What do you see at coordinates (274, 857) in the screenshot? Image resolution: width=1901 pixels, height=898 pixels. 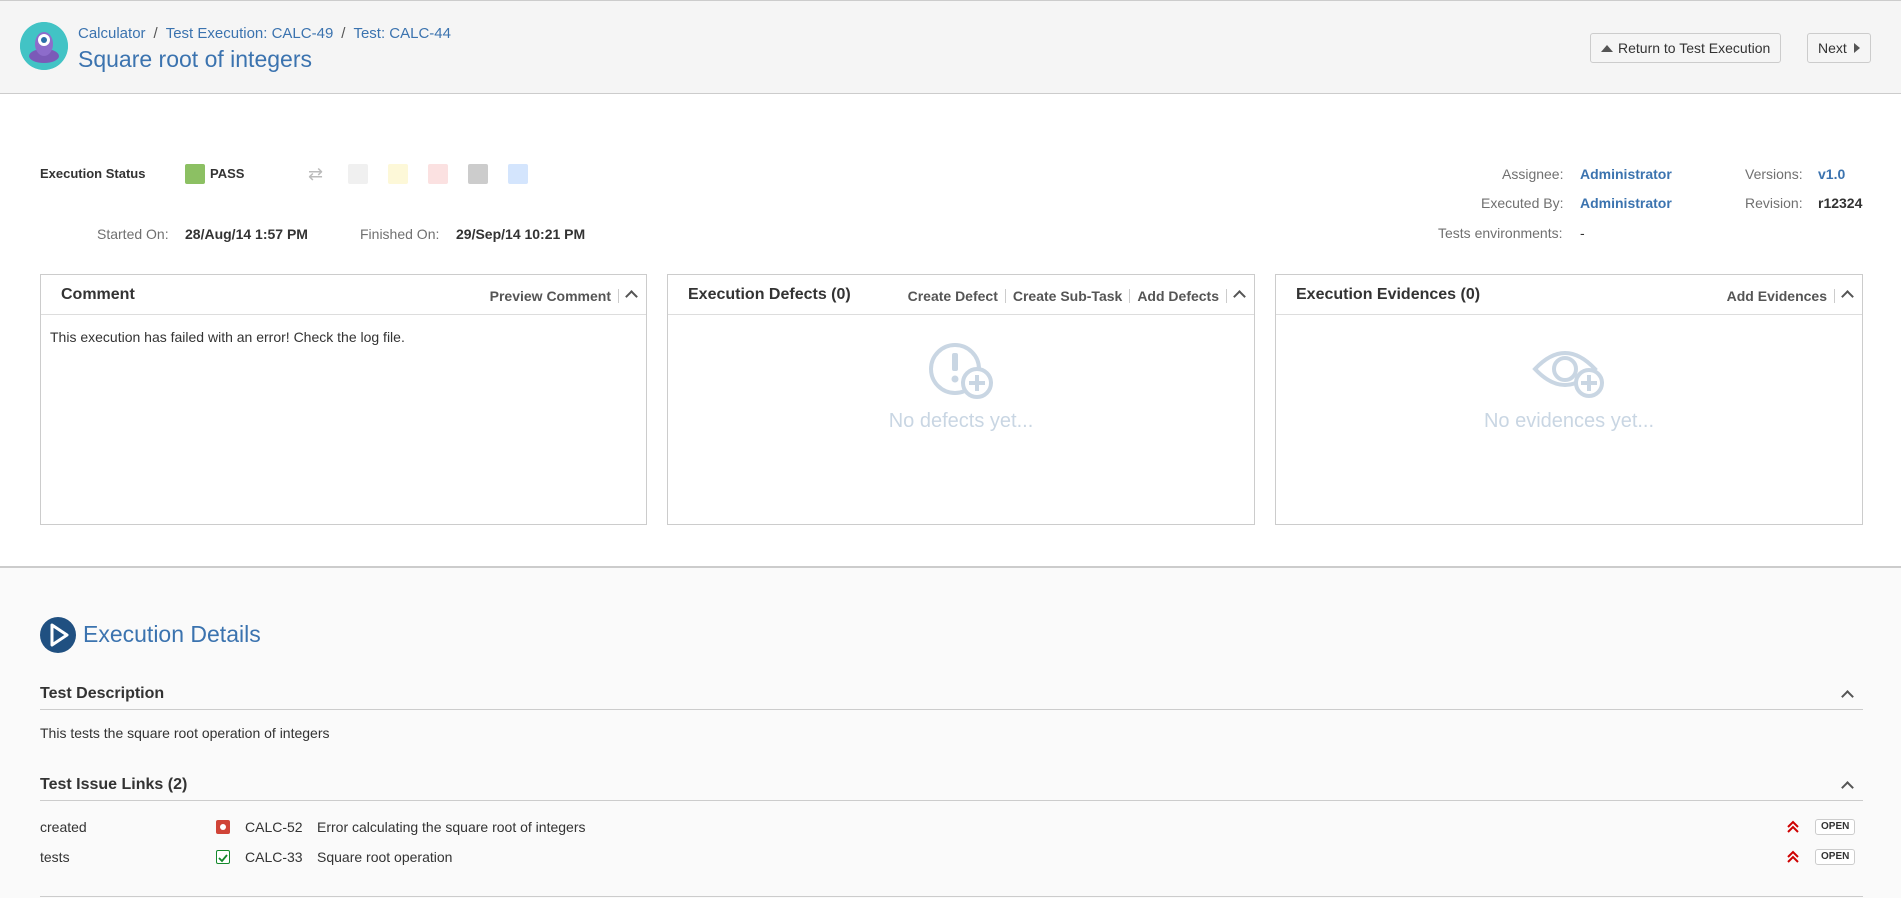 I see `link-issue-key: CALC-33` at bounding box center [274, 857].